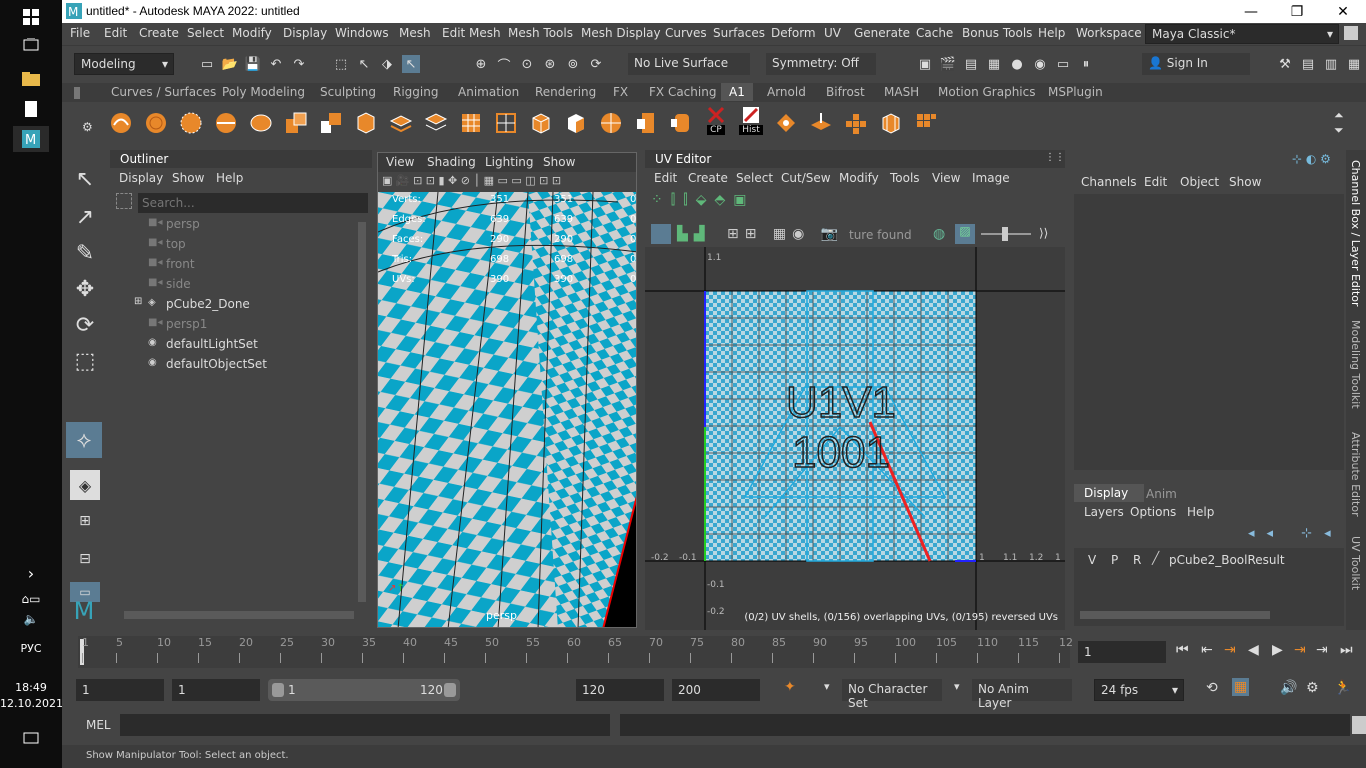 The width and height of the screenshot is (1366, 768). What do you see at coordinates (341, 64) in the screenshot?
I see `select-hierarchy-icon: ⬚` at bounding box center [341, 64].